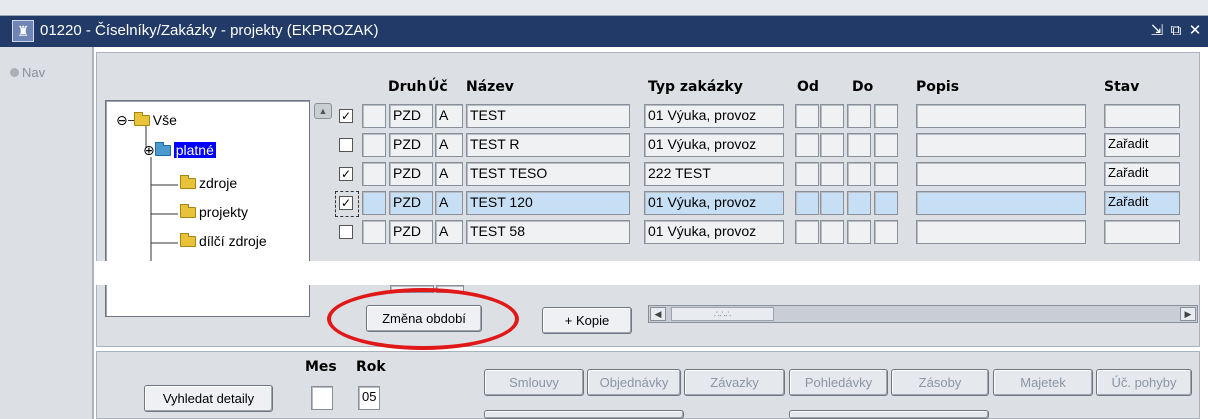  What do you see at coordinates (587, 320) in the screenshot?
I see `kopie-button: + Kopie` at bounding box center [587, 320].